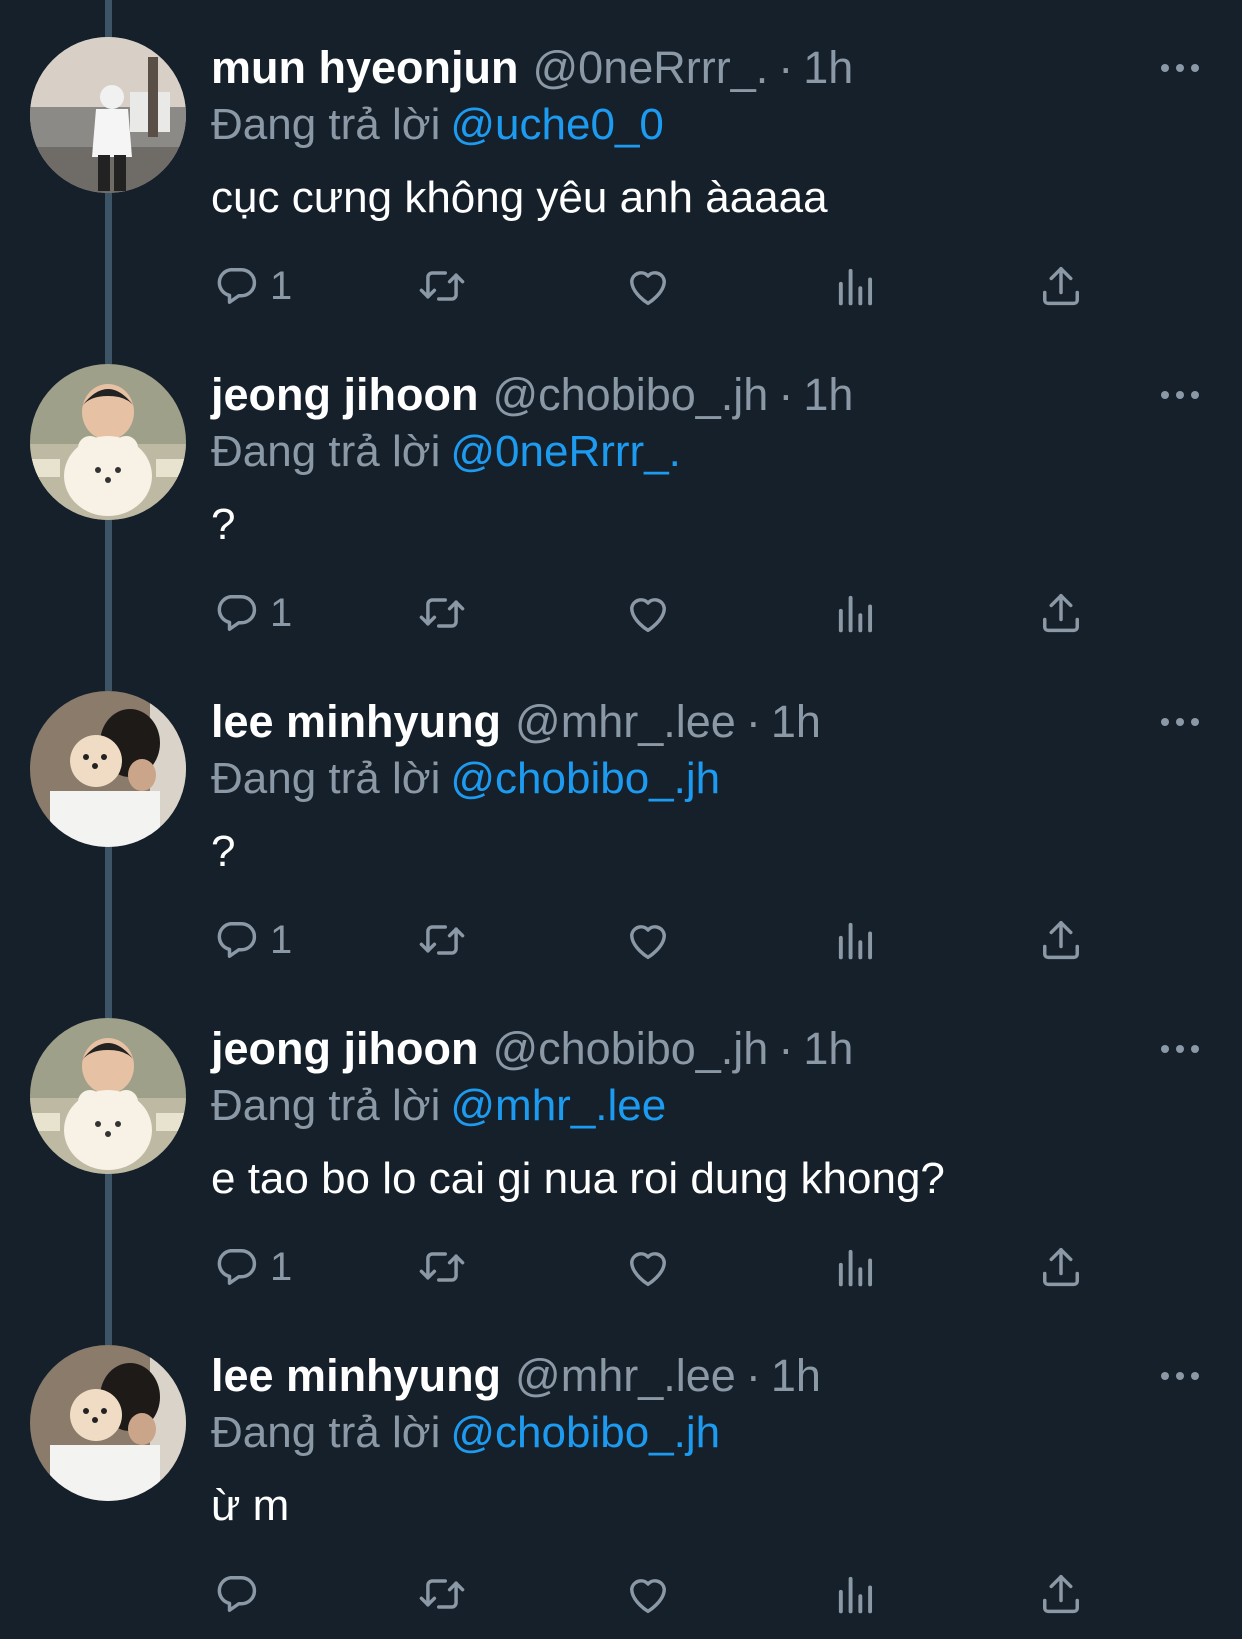 This screenshot has width=1242, height=1639. Describe the element at coordinates (326, 778) in the screenshot. I see `replying-to-label: Đang trả lời` at that location.